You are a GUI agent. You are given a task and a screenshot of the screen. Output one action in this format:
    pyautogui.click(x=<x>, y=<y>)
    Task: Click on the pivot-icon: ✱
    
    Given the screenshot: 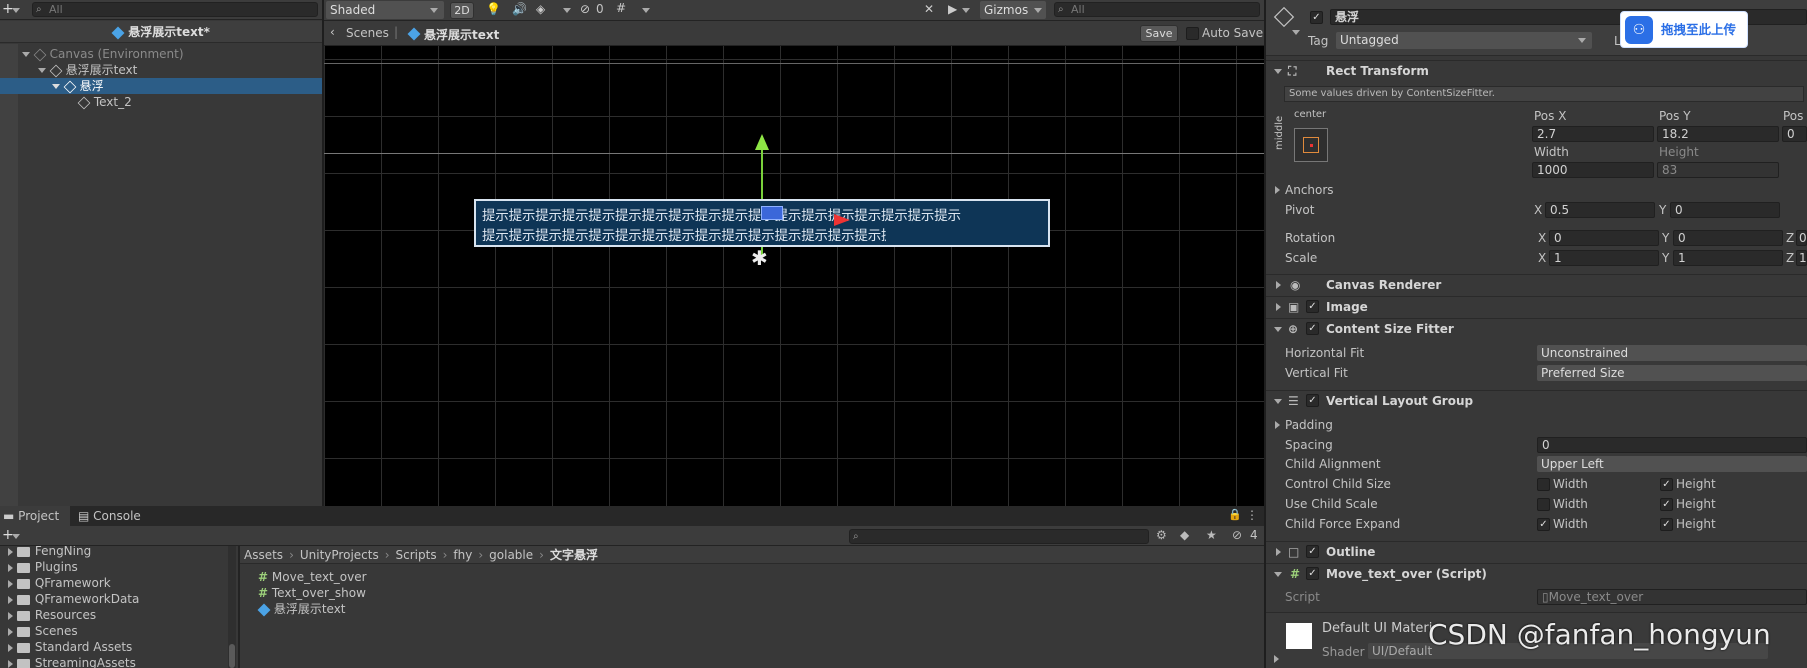 What is the action you would take?
    pyautogui.click(x=759, y=258)
    